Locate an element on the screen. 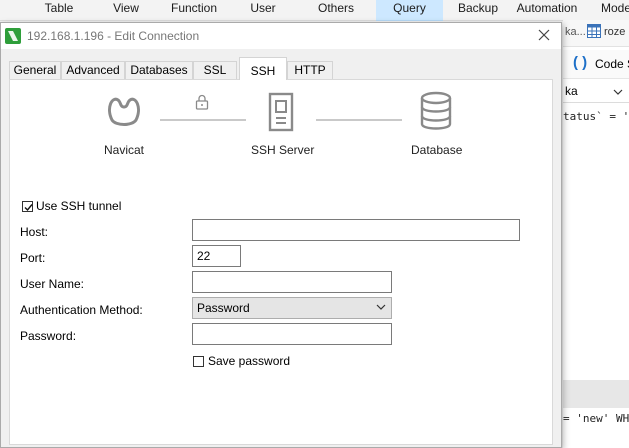  close-button is located at coordinates (544, 35).